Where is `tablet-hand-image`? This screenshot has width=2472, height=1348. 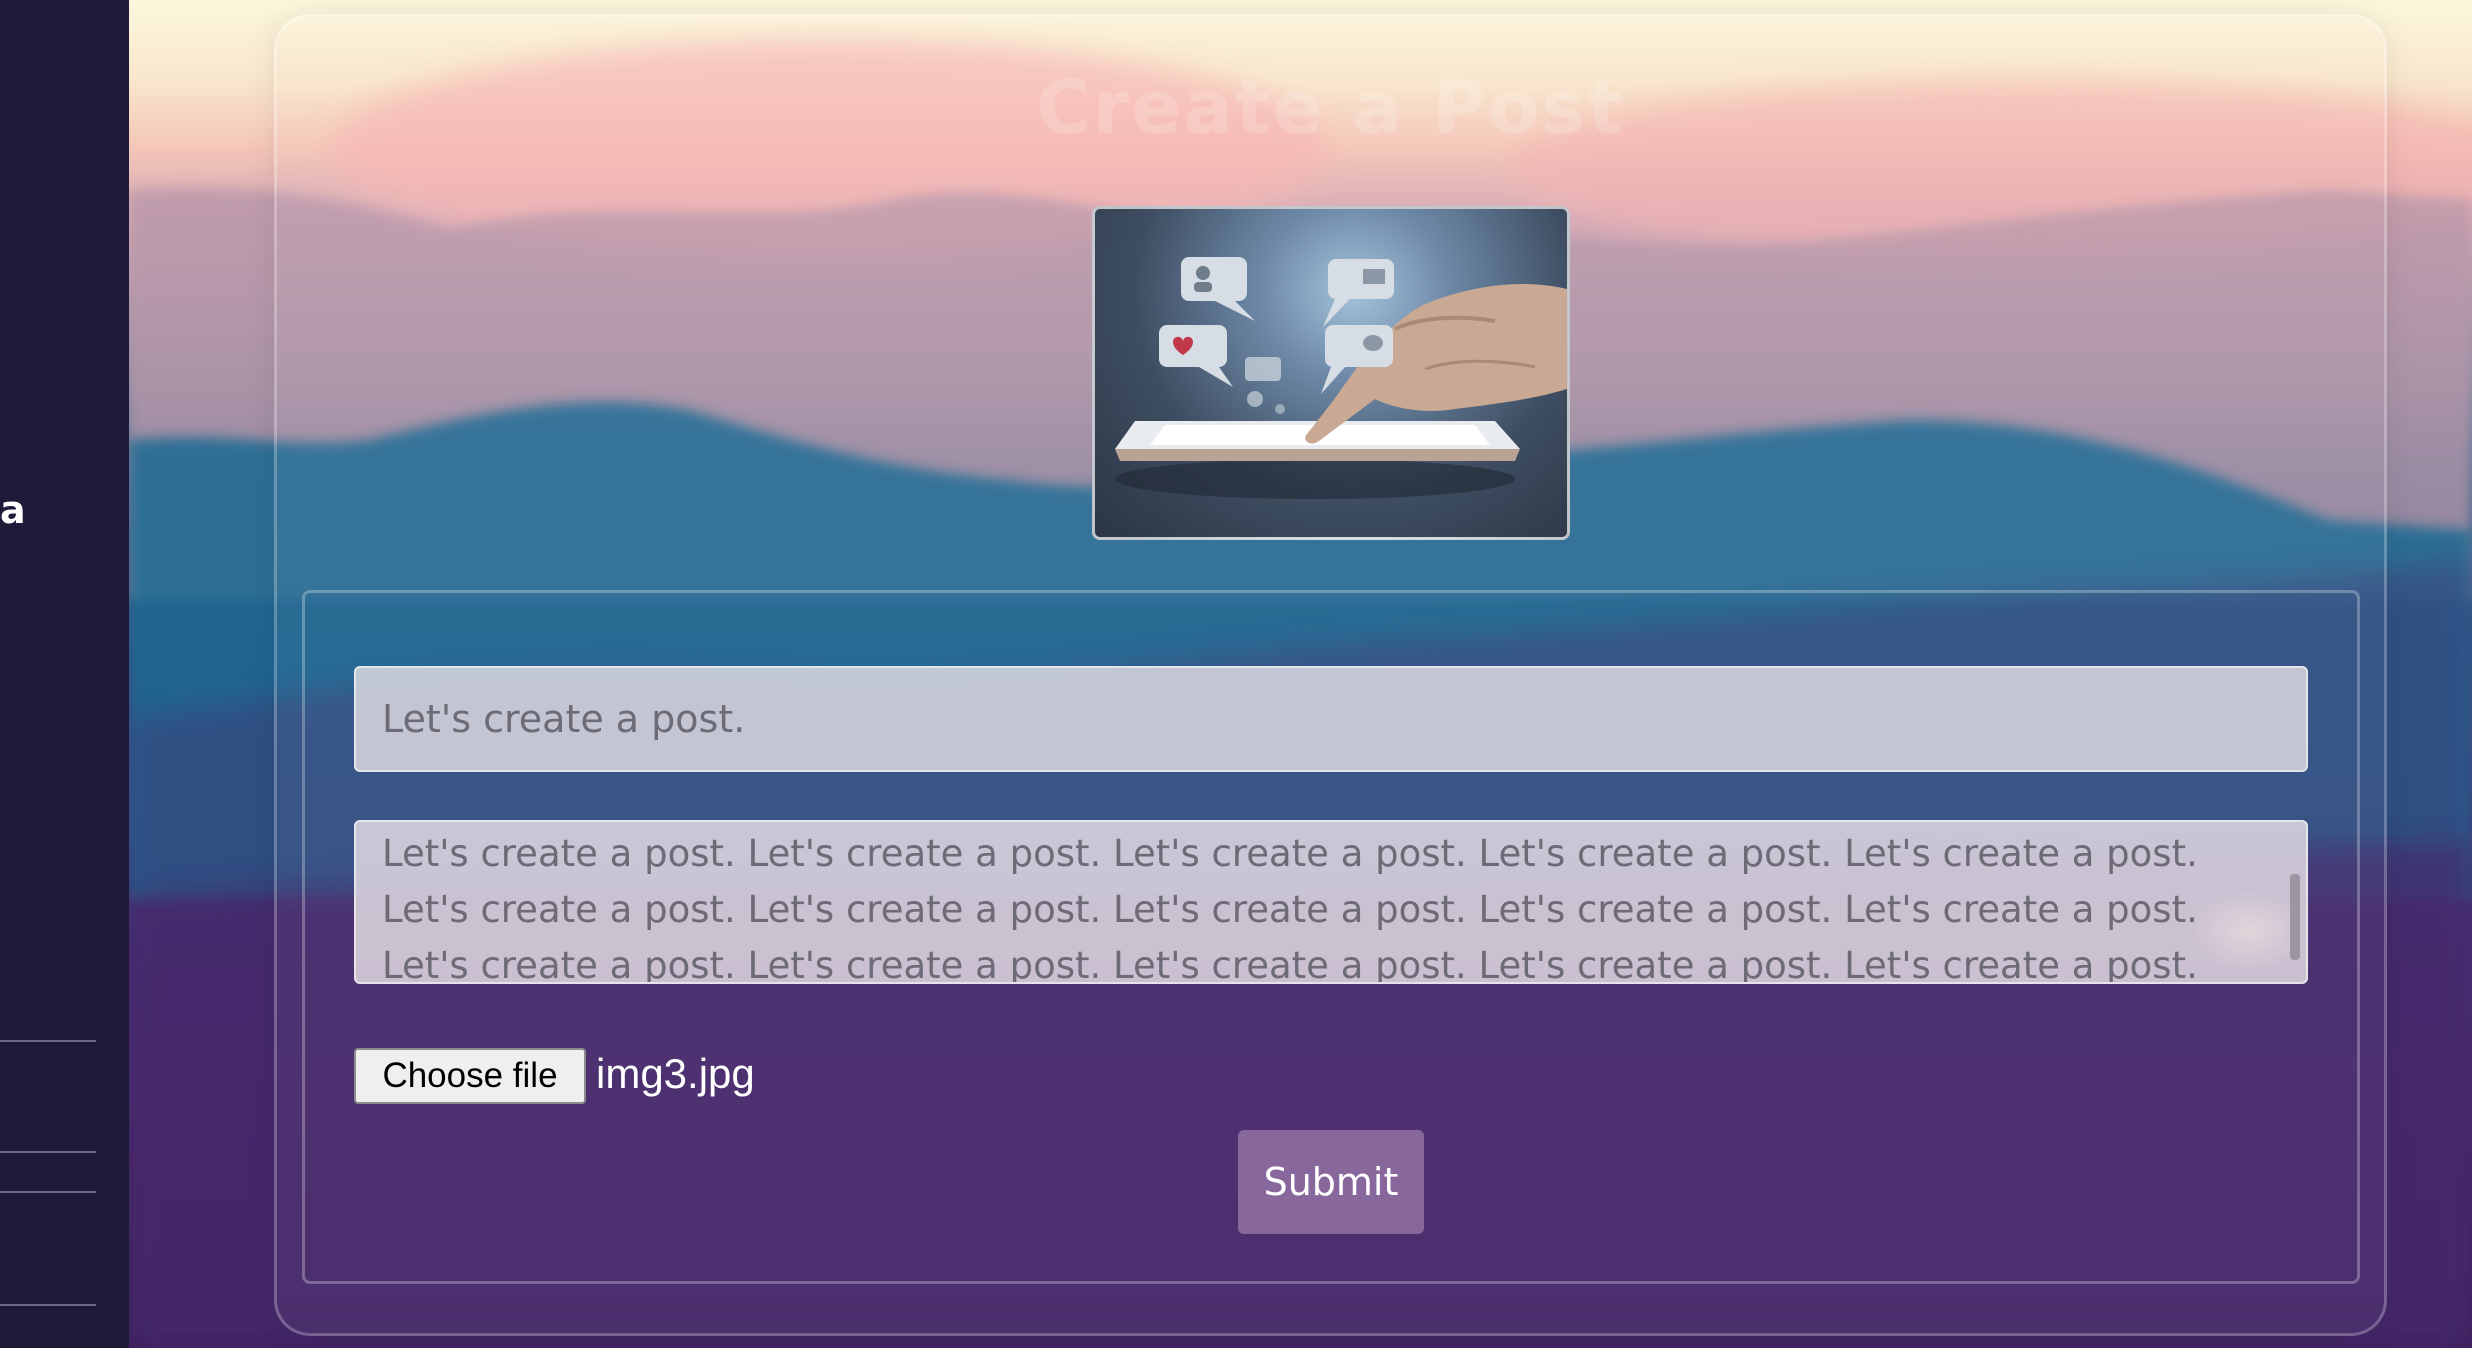
tablet-hand-image is located at coordinates (1341, 378).